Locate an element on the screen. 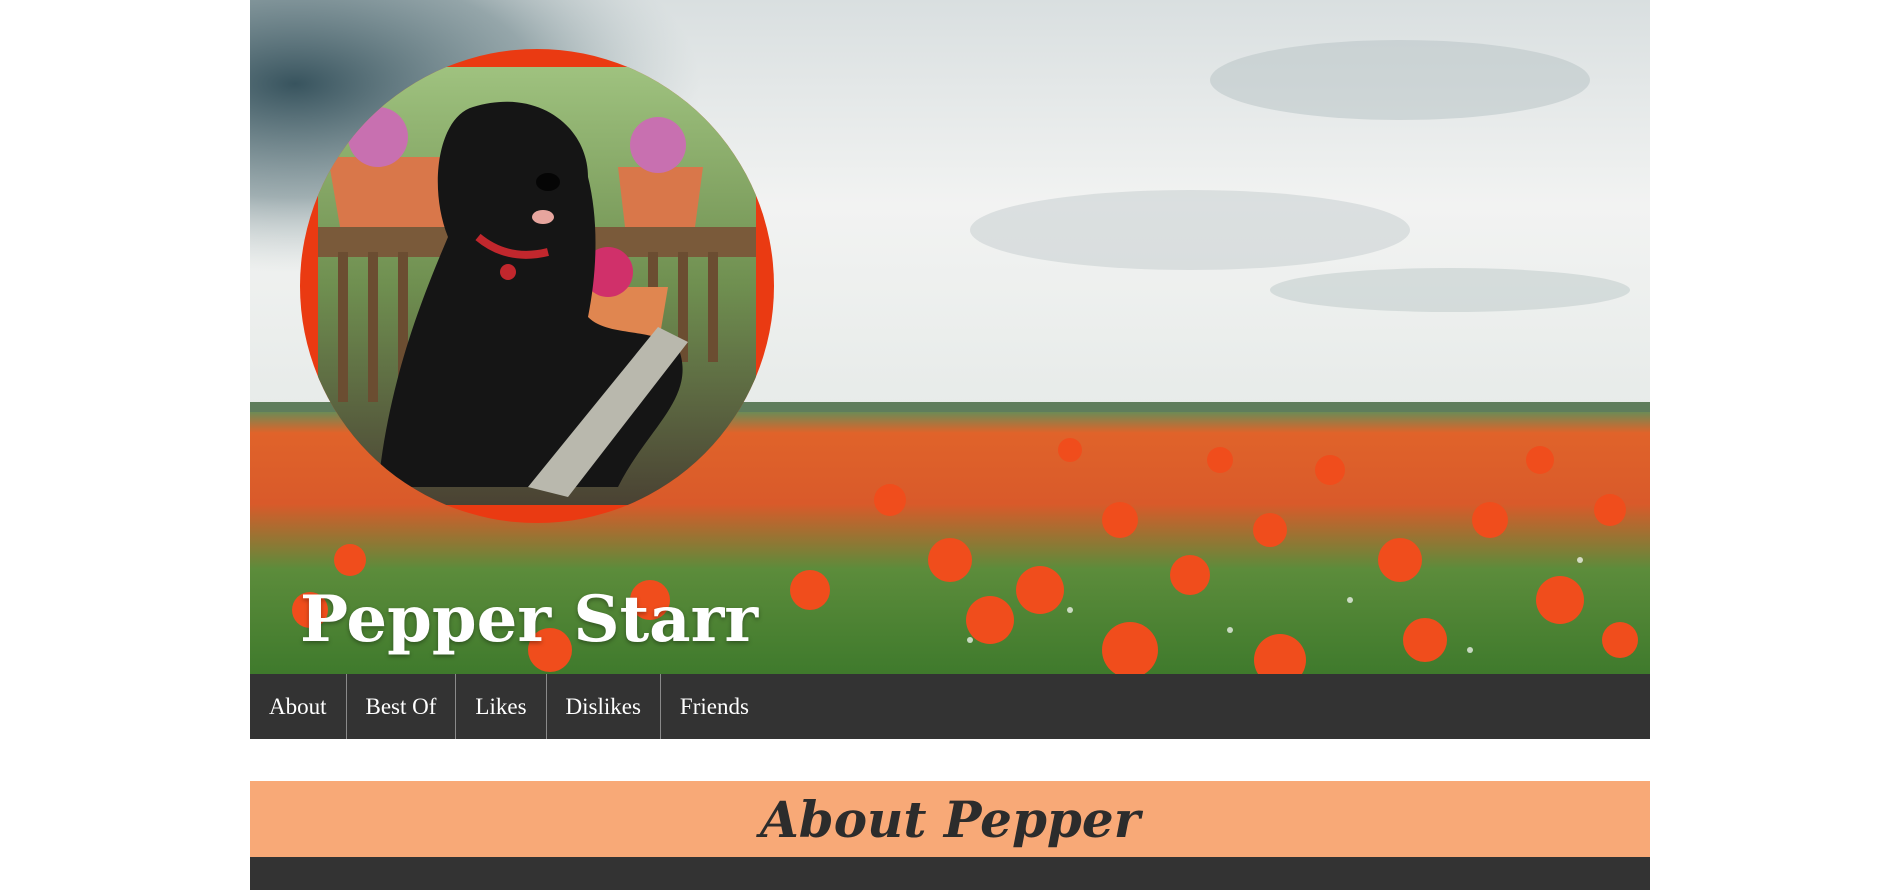  dog-photo is located at coordinates (537, 286).